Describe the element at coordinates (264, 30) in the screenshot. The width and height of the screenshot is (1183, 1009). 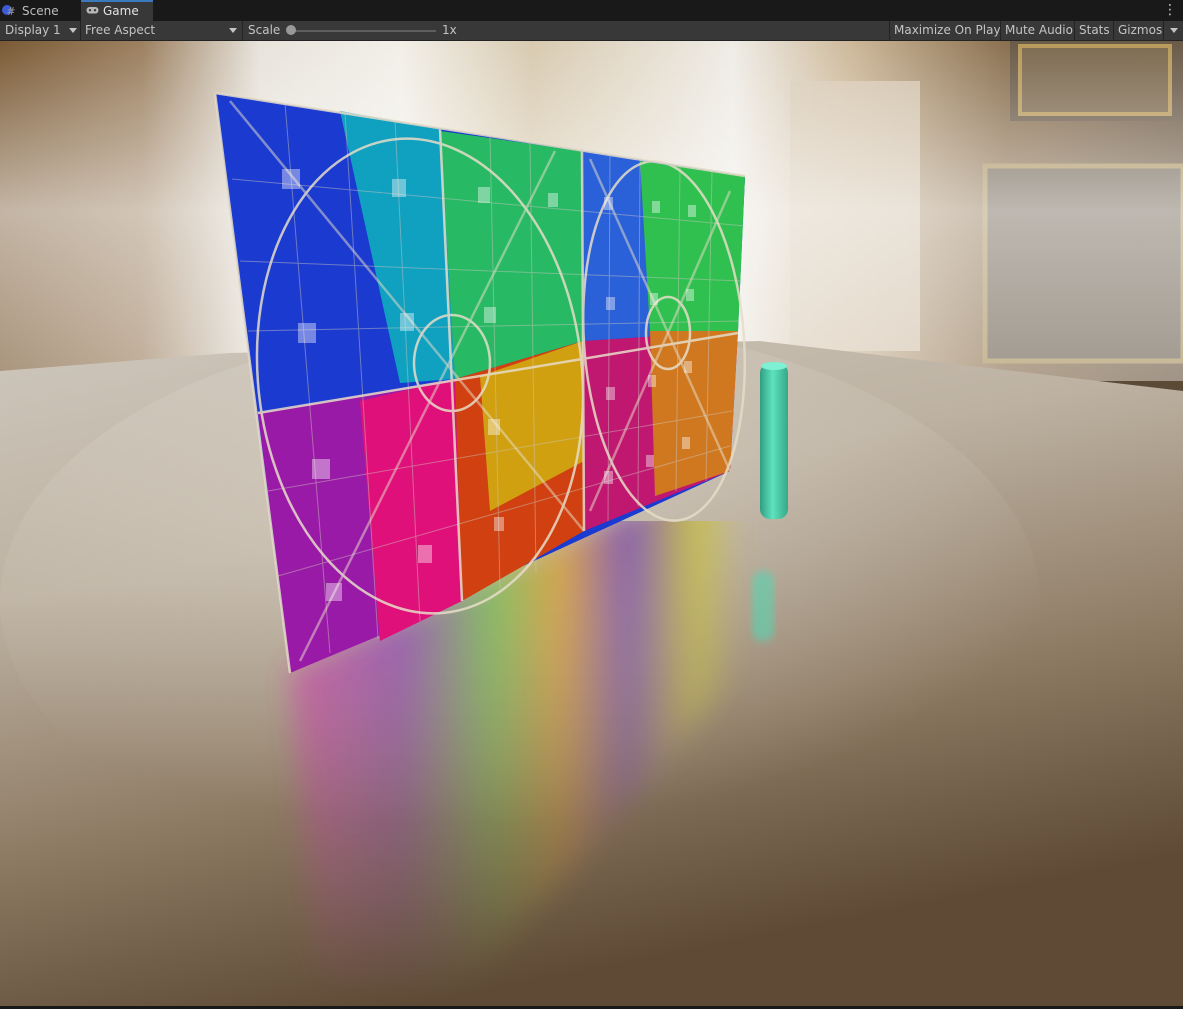
I see `scale-label: Scale` at that location.